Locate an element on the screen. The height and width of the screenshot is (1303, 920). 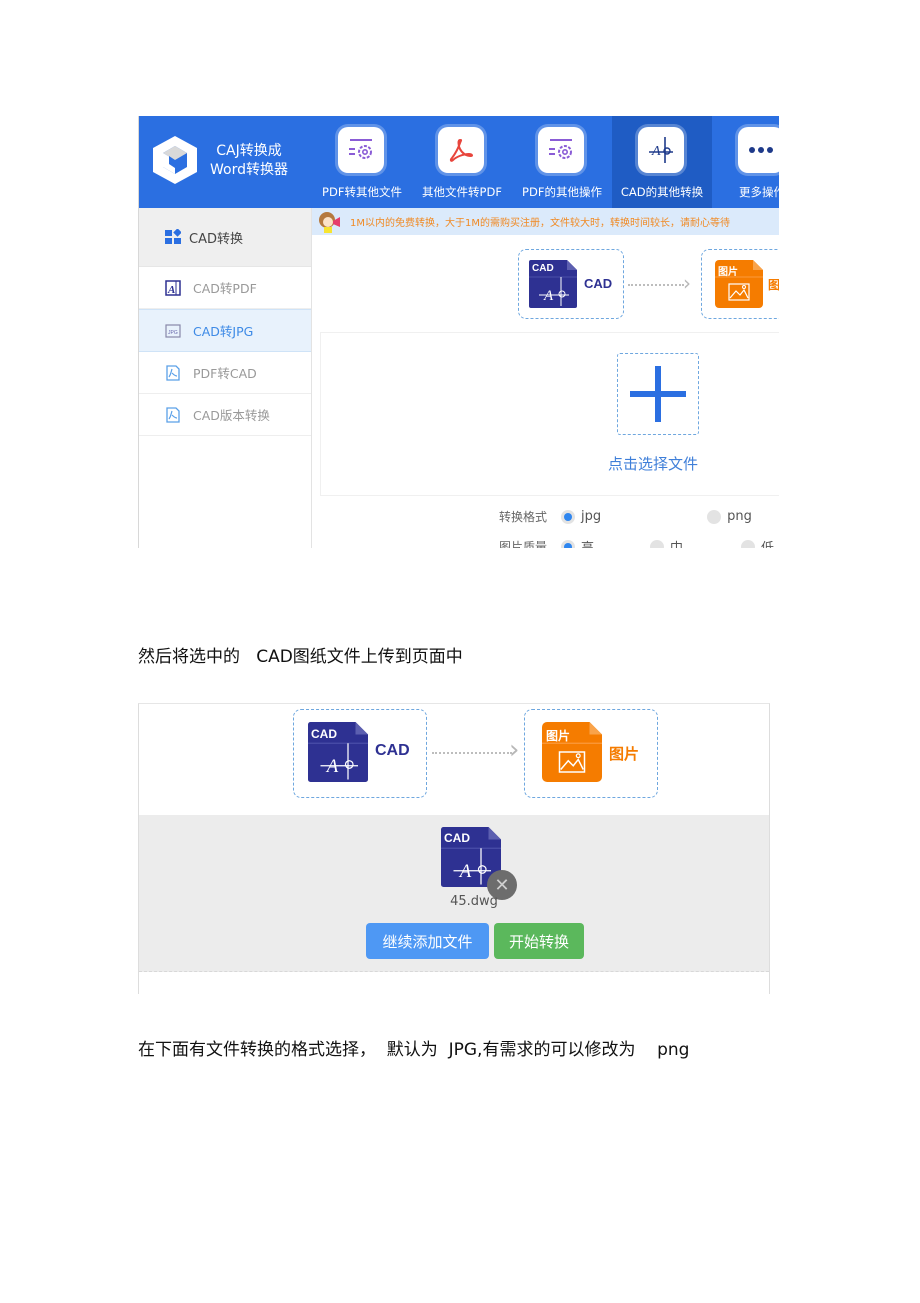
radio-quality-low-label: 低 is located at coordinates (767, 542).